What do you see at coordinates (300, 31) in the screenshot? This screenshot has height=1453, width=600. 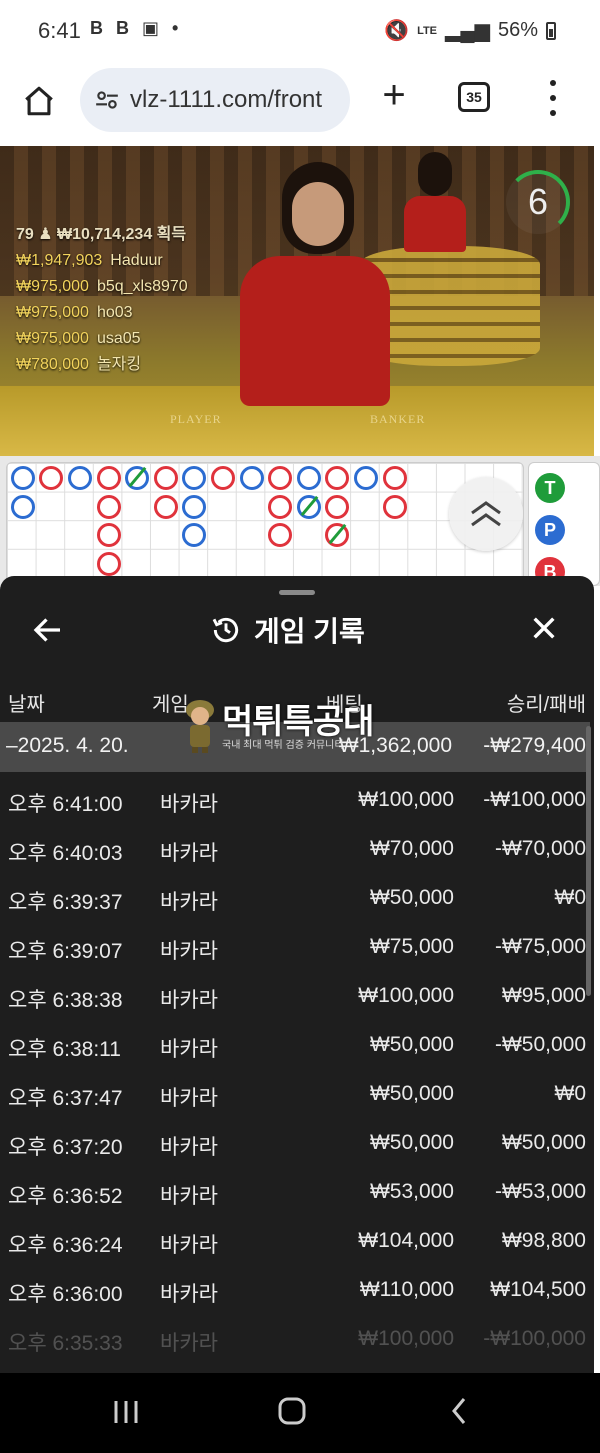 I see `status-bar: 6:41 B B ▣ • 🔇 LTE ▂▄▆ 56%` at bounding box center [300, 31].